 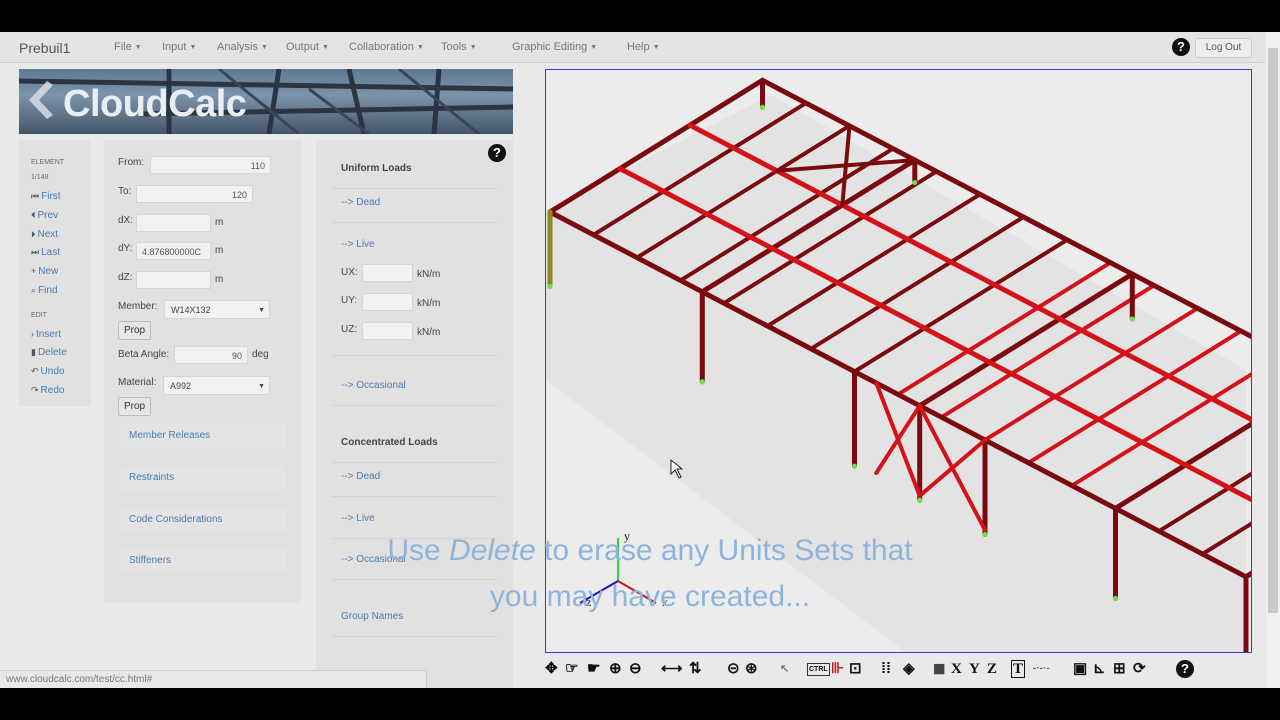 What do you see at coordinates (358, 518) in the screenshot?
I see `conc-live-link: --> Live` at bounding box center [358, 518].